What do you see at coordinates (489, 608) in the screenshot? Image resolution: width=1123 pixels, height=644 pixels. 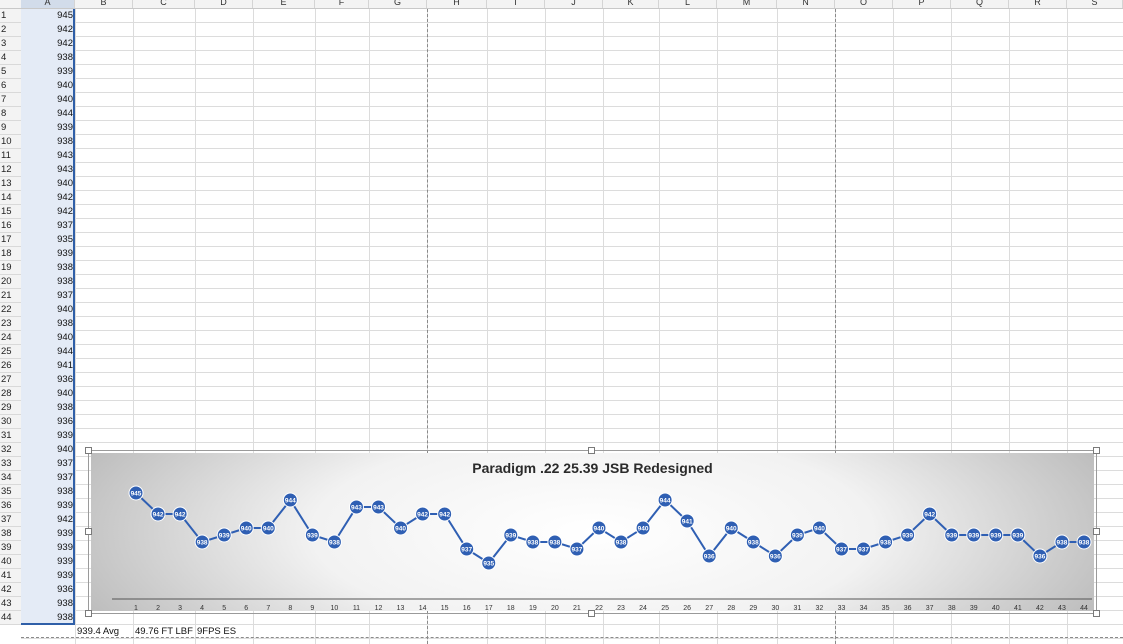 I see `x-tick-label: 17` at bounding box center [489, 608].